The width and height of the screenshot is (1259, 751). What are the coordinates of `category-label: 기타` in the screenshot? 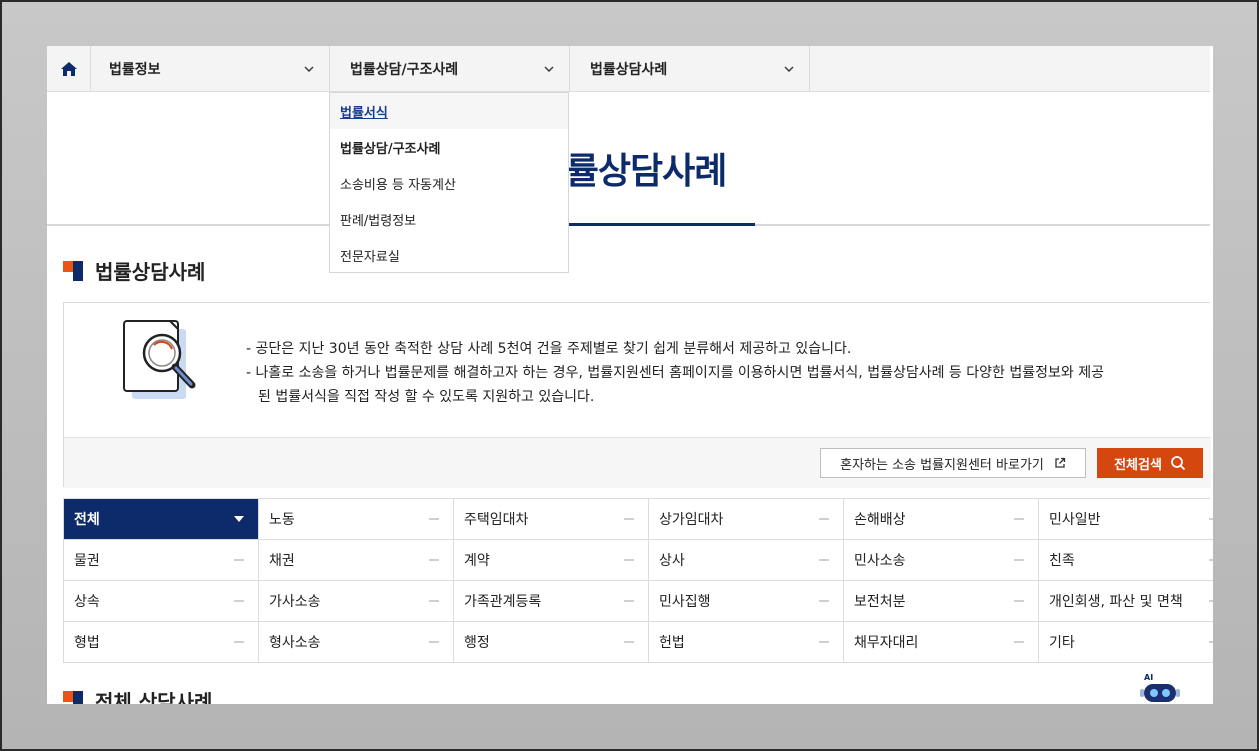 It's located at (1062, 643).